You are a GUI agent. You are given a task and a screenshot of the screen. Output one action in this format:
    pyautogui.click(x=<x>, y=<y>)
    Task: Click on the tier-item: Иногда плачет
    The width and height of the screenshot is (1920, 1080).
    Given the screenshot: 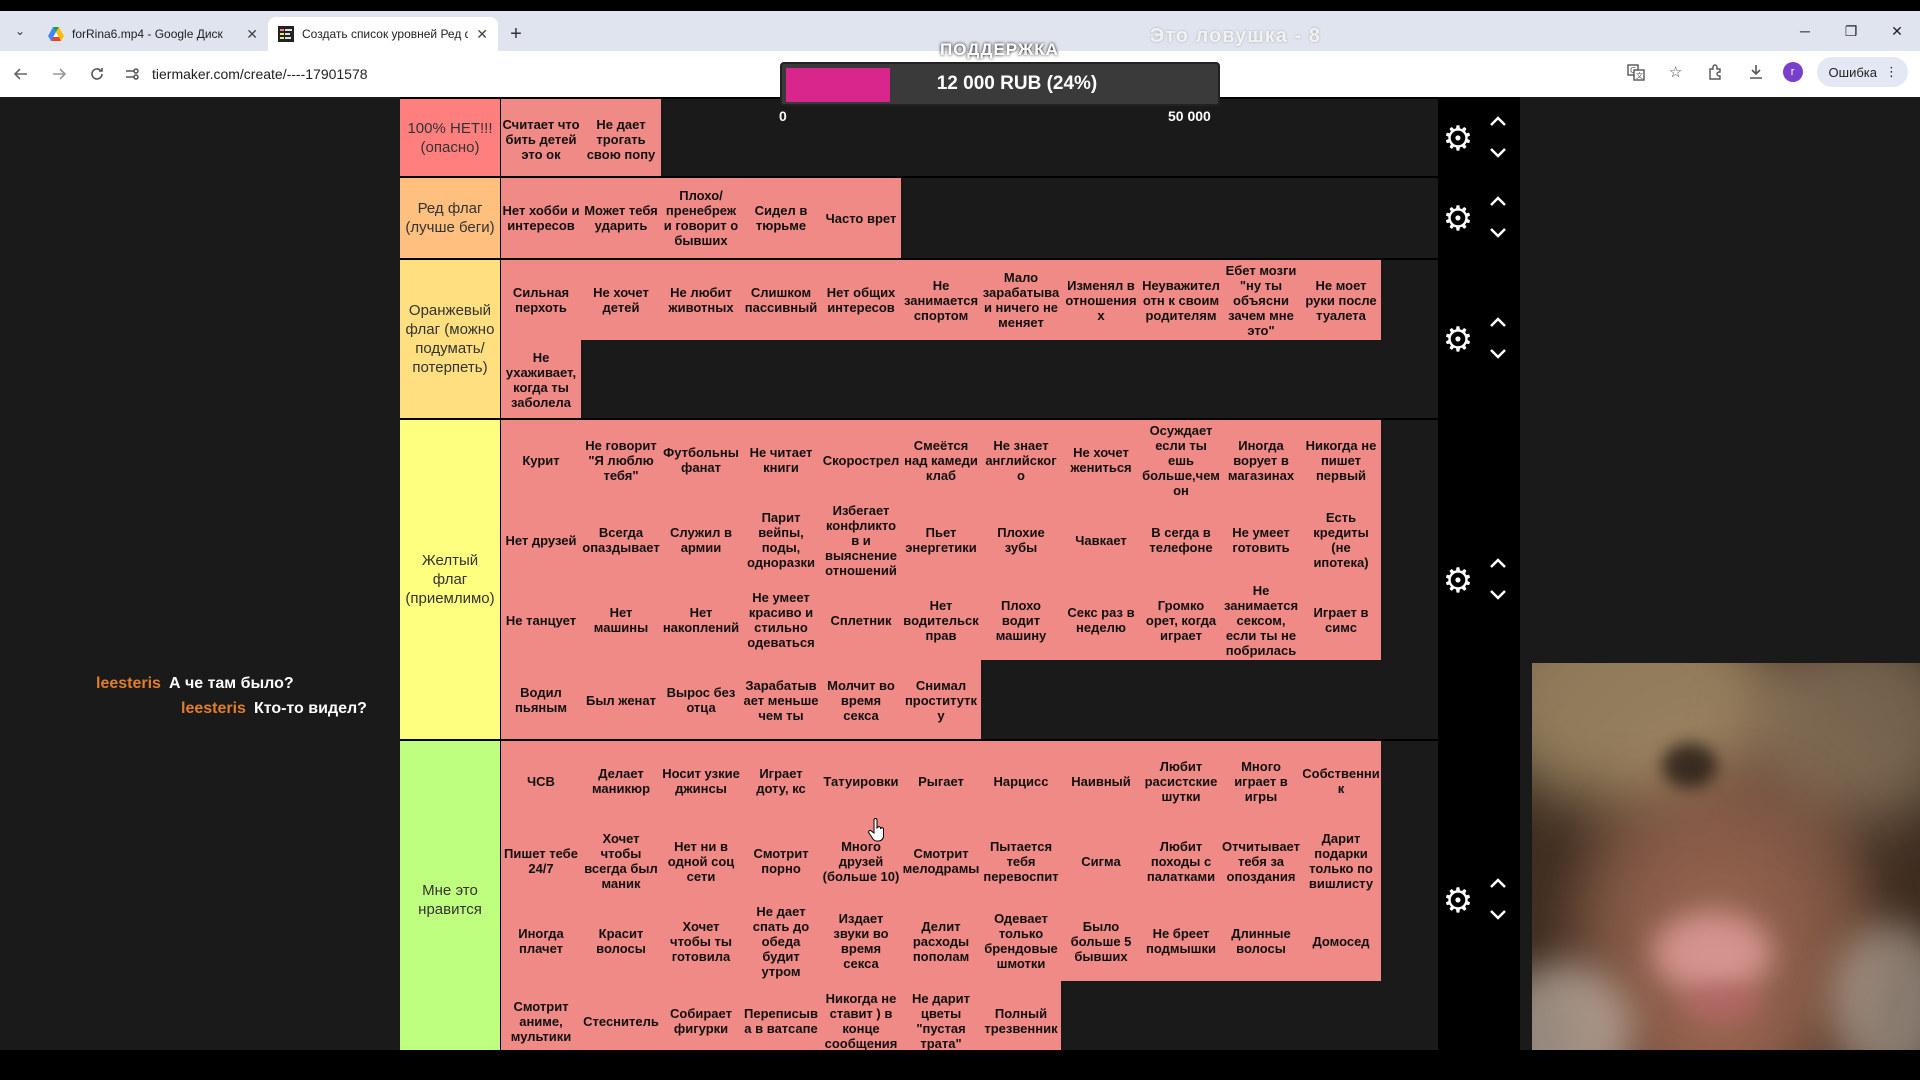 What is the action you would take?
    pyautogui.click(x=541, y=941)
    